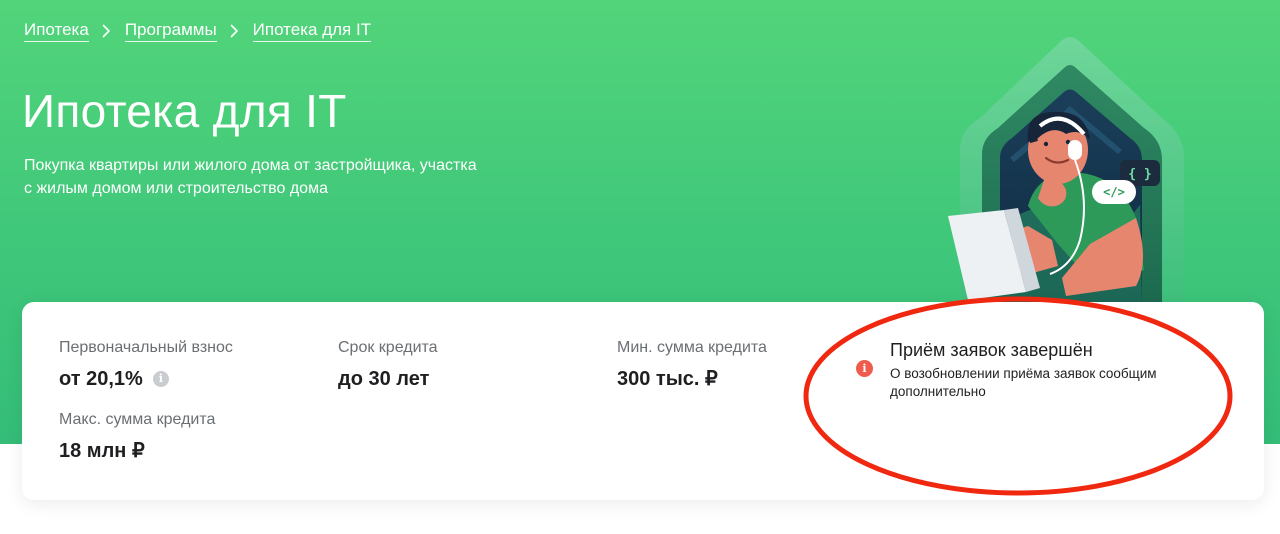  Describe the element at coordinates (101, 379) in the screenshot. I see `param-value: от 20,1%` at that location.